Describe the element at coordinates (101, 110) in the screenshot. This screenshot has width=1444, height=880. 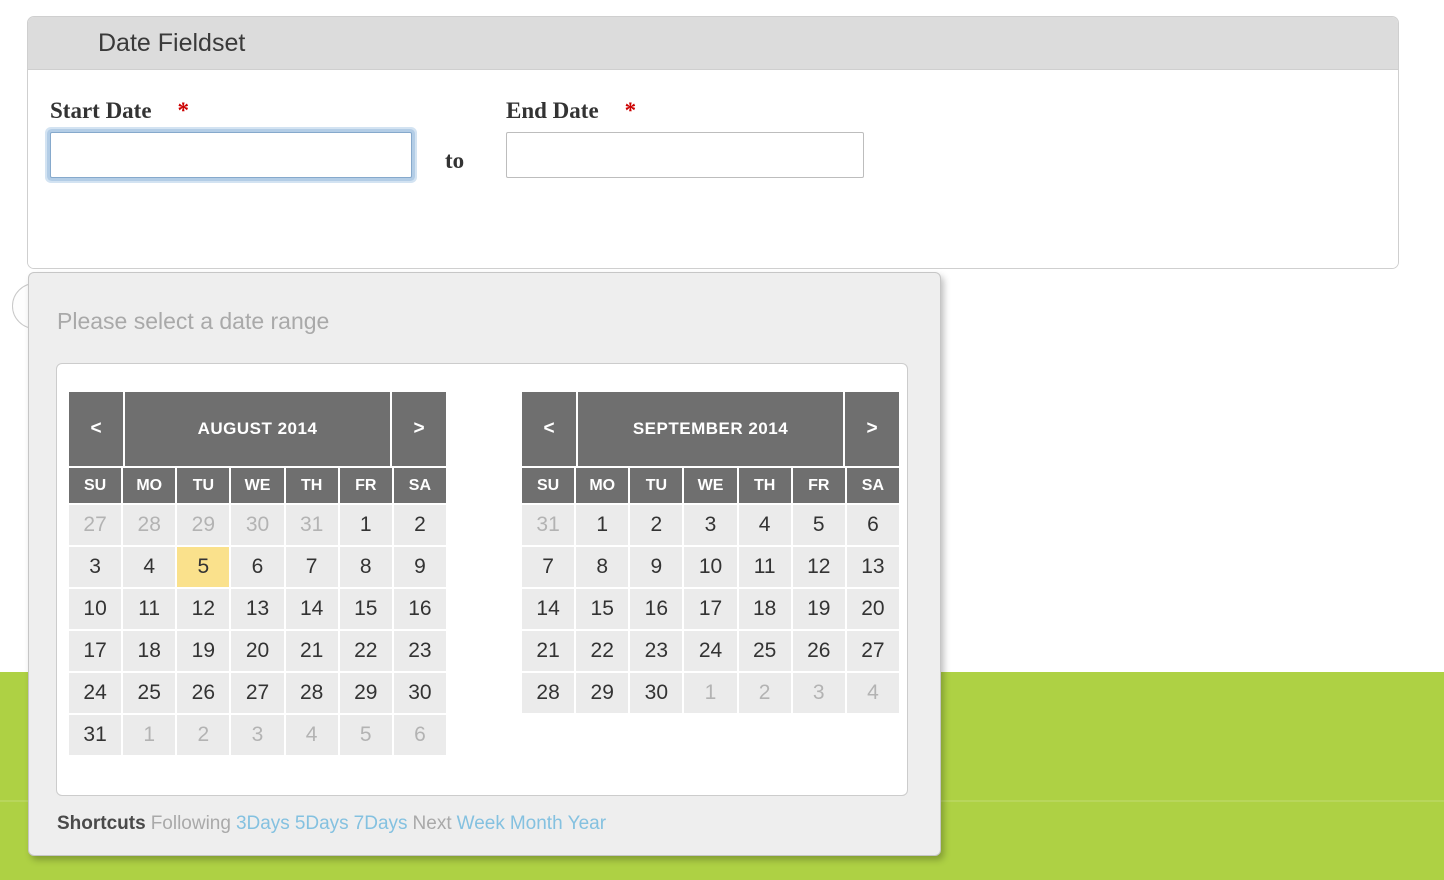
I see `start-date-label: Start Date` at that location.